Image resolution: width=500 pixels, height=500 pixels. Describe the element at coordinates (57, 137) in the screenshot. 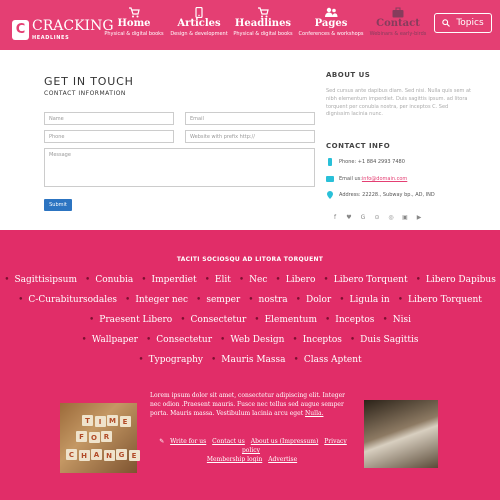

I see `phone-placeholder: Phone` at that location.